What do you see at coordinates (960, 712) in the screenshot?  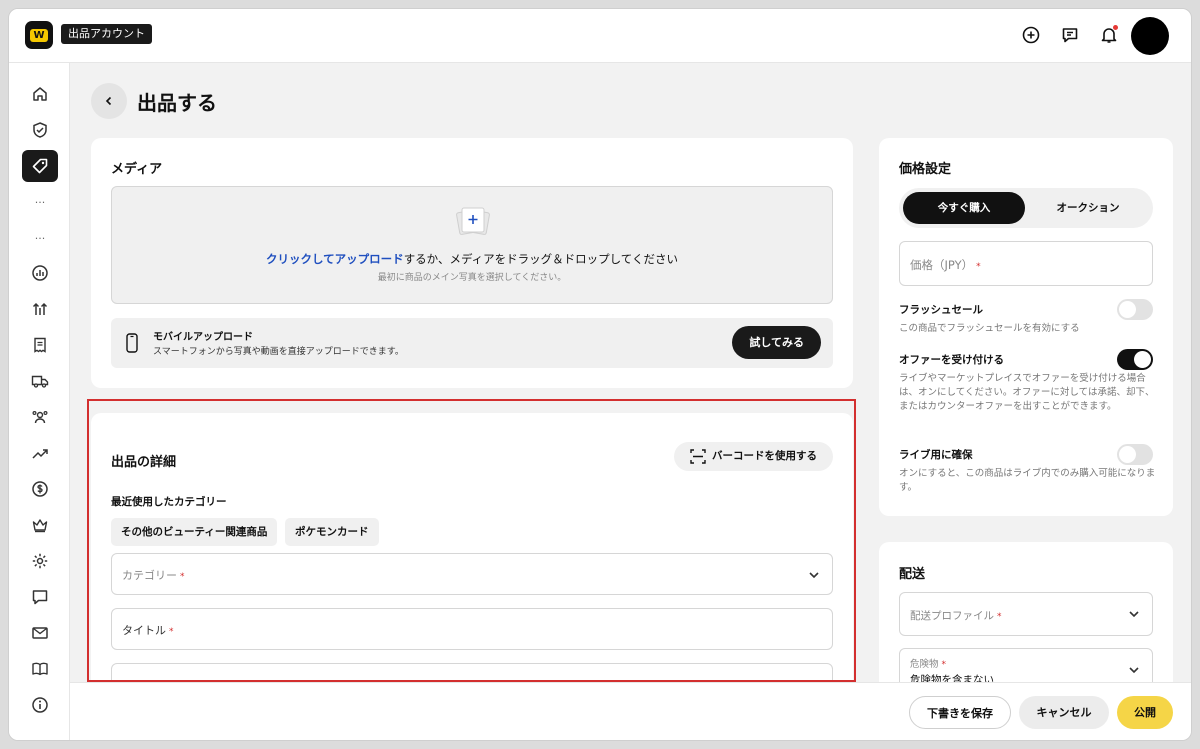 I see `save-draft-button: 下書きを保存` at bounding box center [960, 712].